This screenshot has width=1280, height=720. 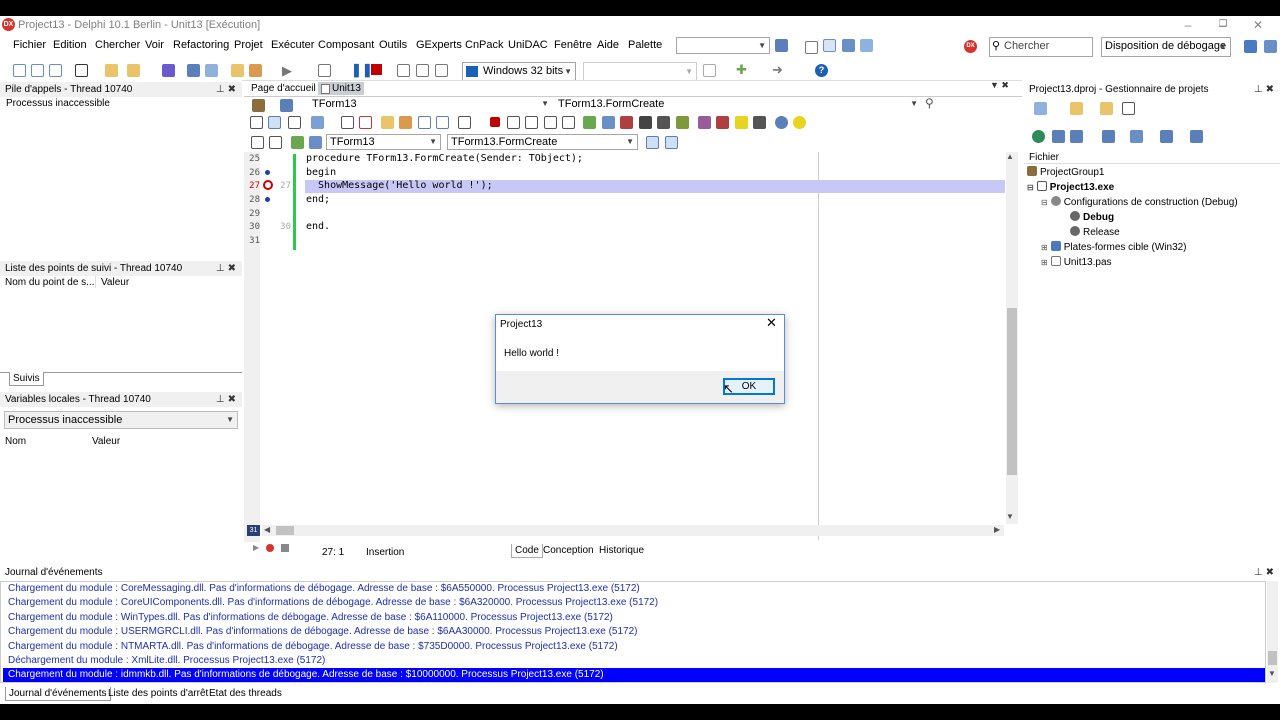 What do you see at coordinates (70, 45) in the screenshot?
I see `menu-edition: Edition` at bounding box center [70, 45].